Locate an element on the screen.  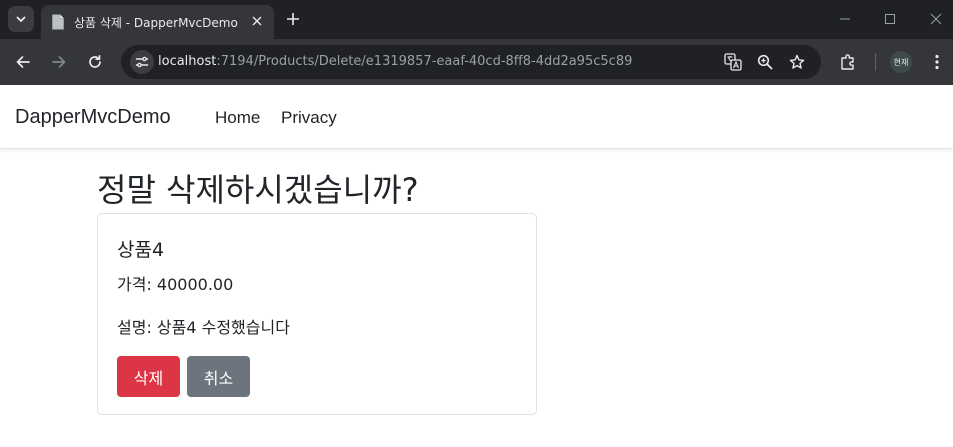
menu-icon is located at coordinates (937, 62).